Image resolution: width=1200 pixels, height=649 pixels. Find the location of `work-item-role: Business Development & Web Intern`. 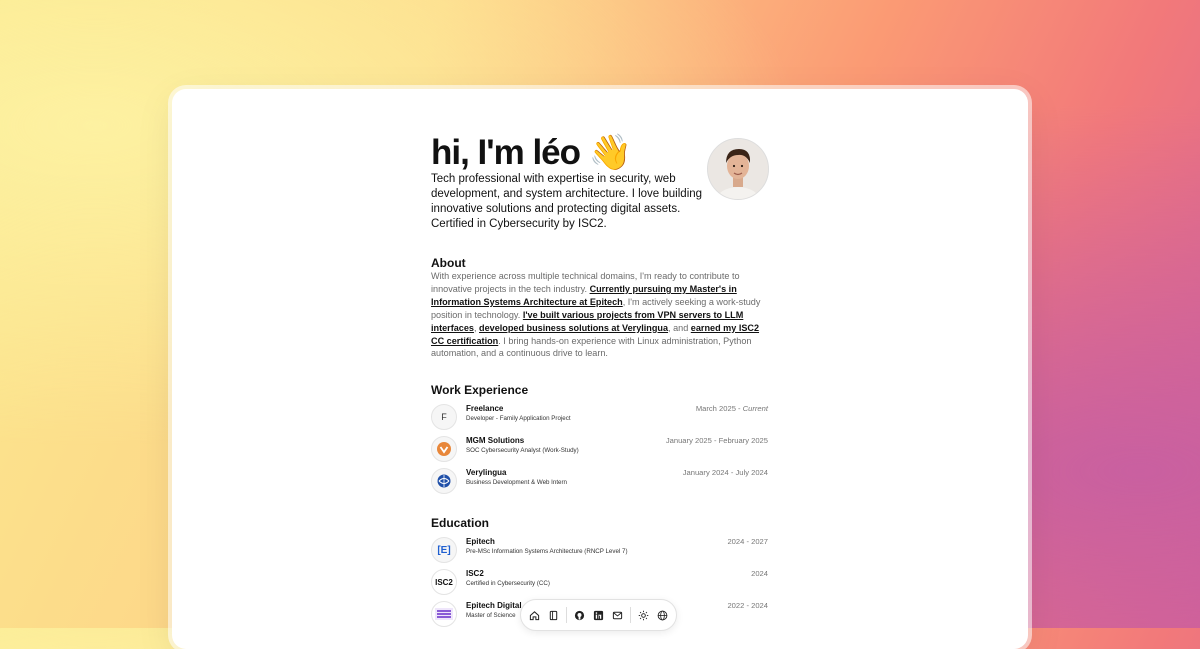

work-item-role: Business Development & Web Intern is located at coordinates (516, 482).